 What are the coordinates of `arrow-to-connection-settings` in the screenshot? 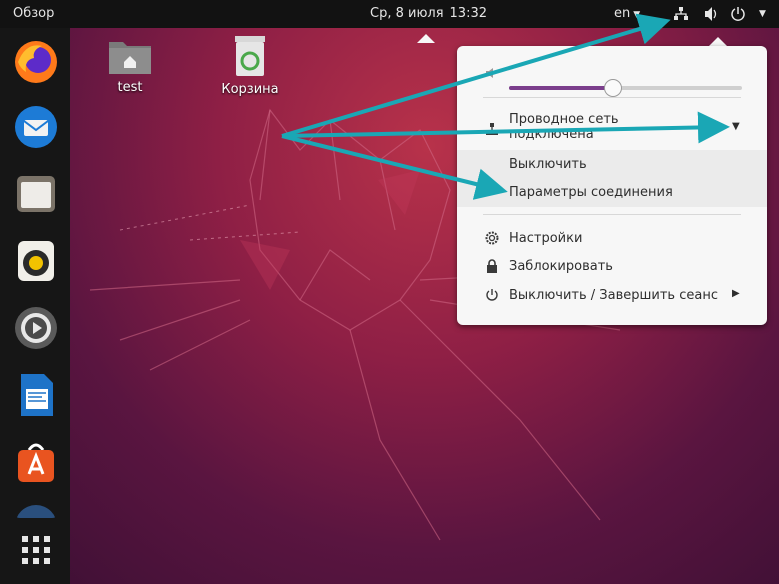 It's located at (394, 167).